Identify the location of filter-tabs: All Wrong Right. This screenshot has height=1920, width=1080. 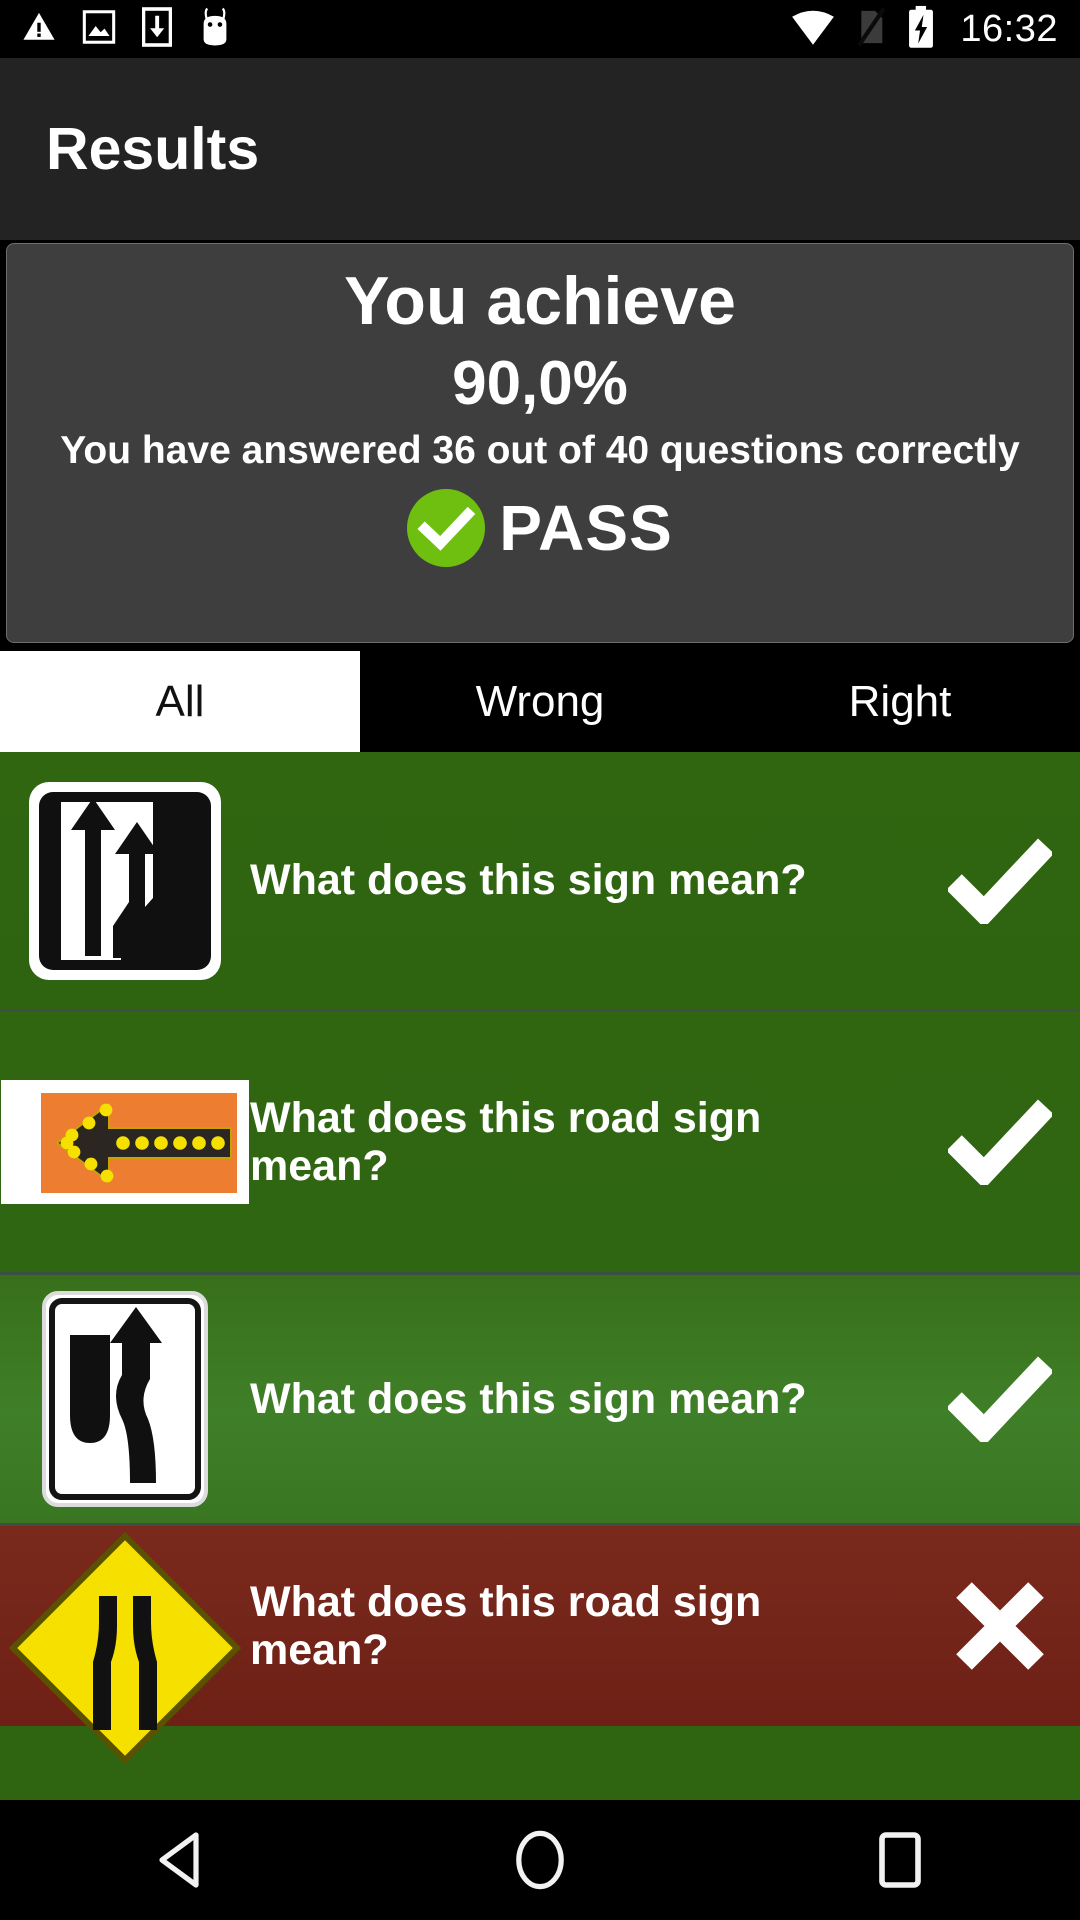
(540, 701).